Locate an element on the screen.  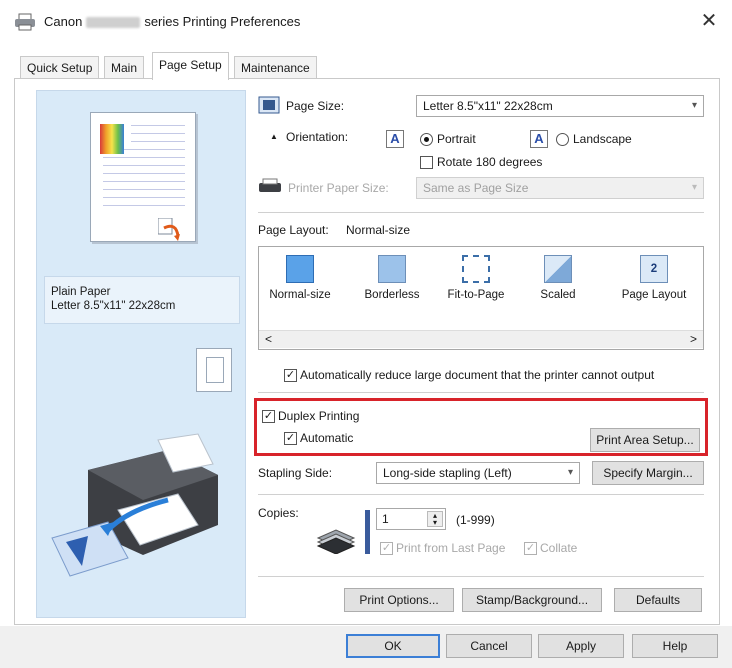
portrait-label: Portrait is located at coordinates (456, 139).